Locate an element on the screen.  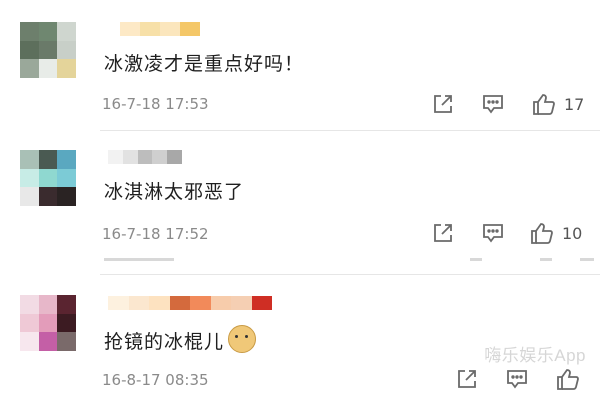
watermark: 嗨乐娱乐App is located at coordinates (535, 355).